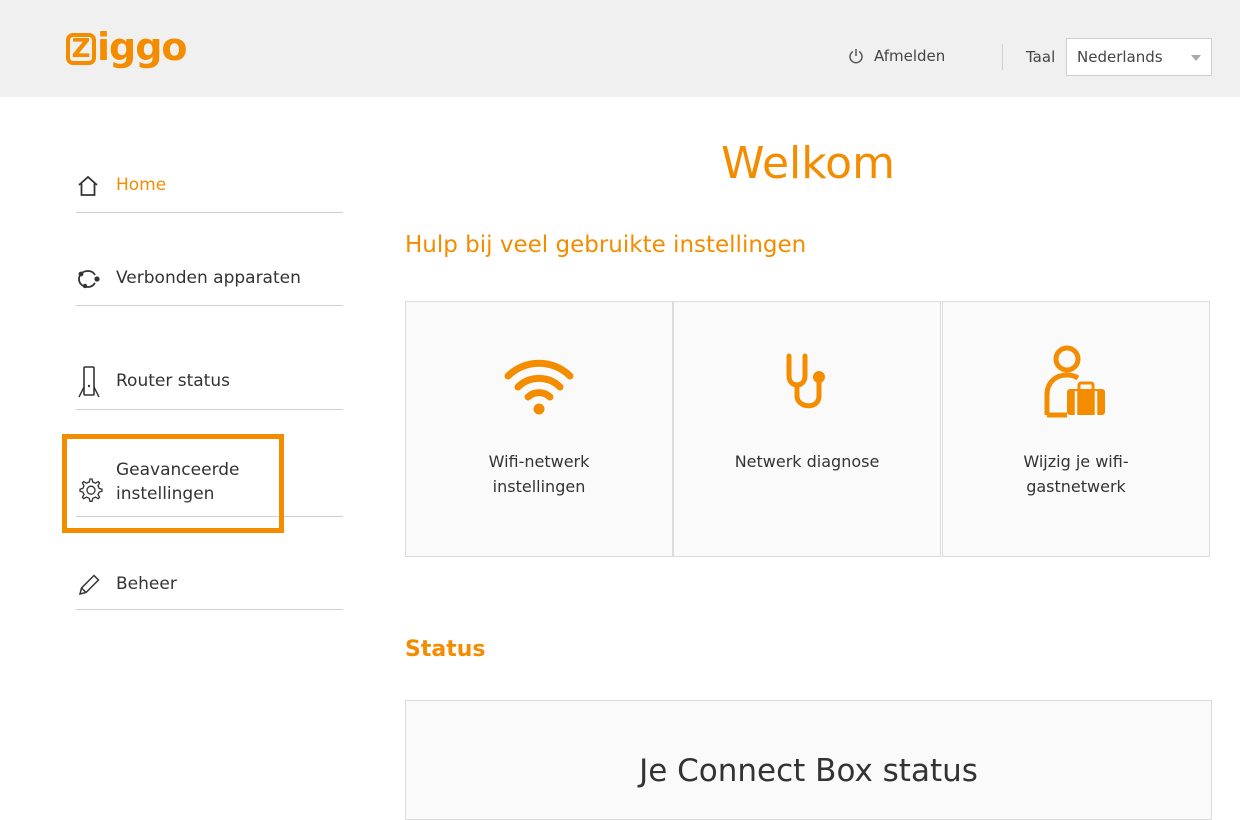 The height and width of the screenshot is (820, 1240). What do you see at coordinates (1076, 381) in the screenshot?
I see `guest-person-suitcase-icon` at bounding box center [1076, 381].